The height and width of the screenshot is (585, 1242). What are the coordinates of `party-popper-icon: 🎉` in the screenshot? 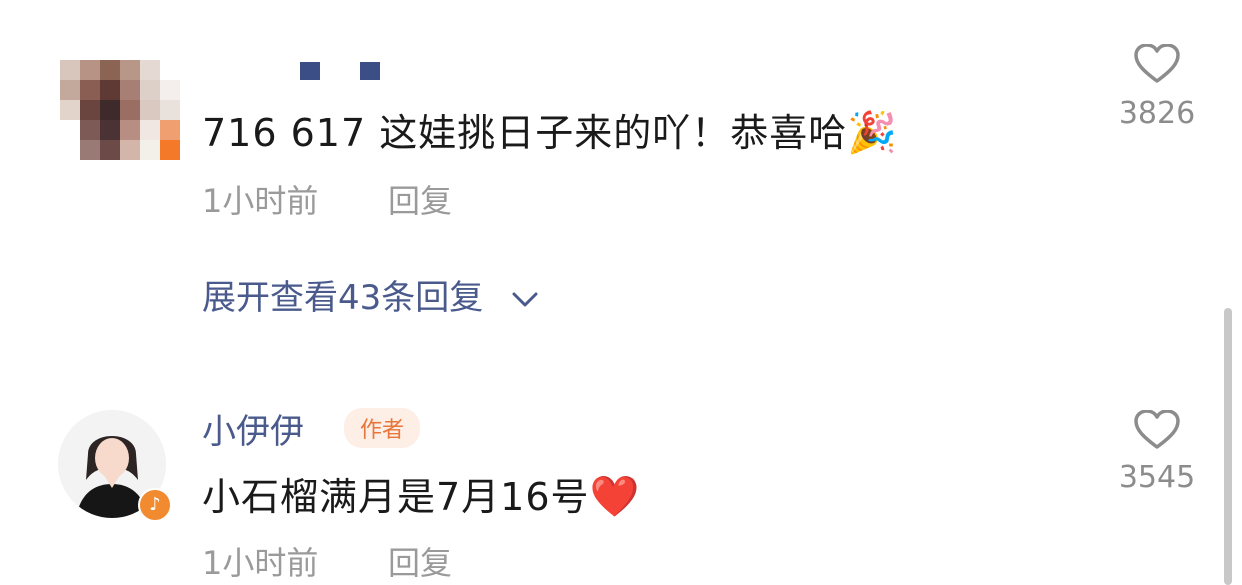 It's located at (873, 133).